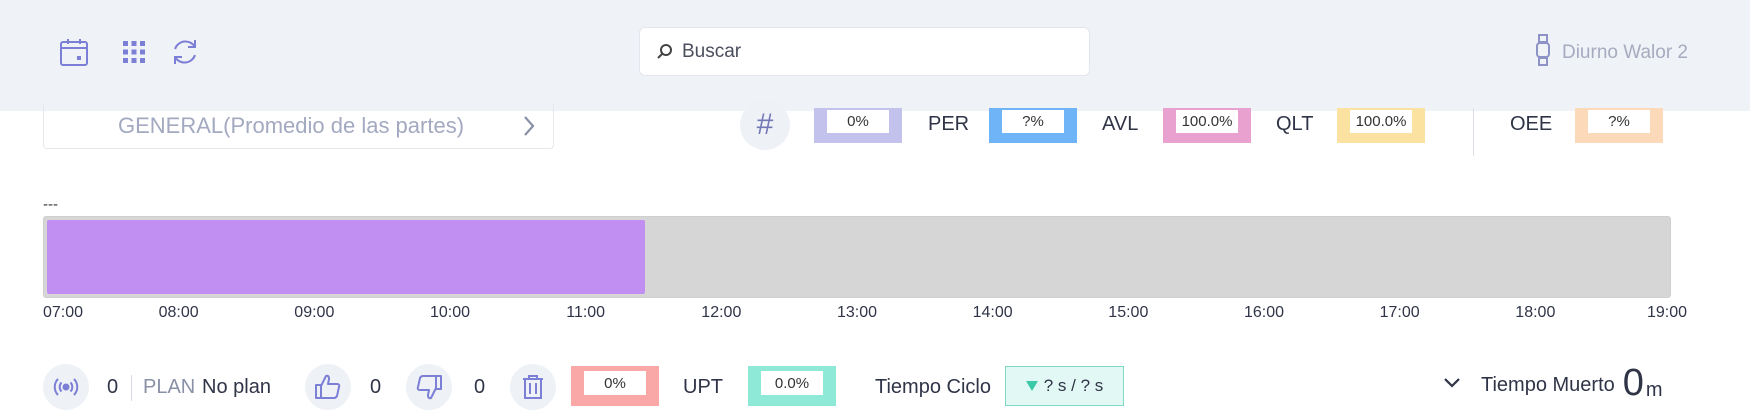 The image size is (1750, 420). I want to click on search-input, so click(862, 51).